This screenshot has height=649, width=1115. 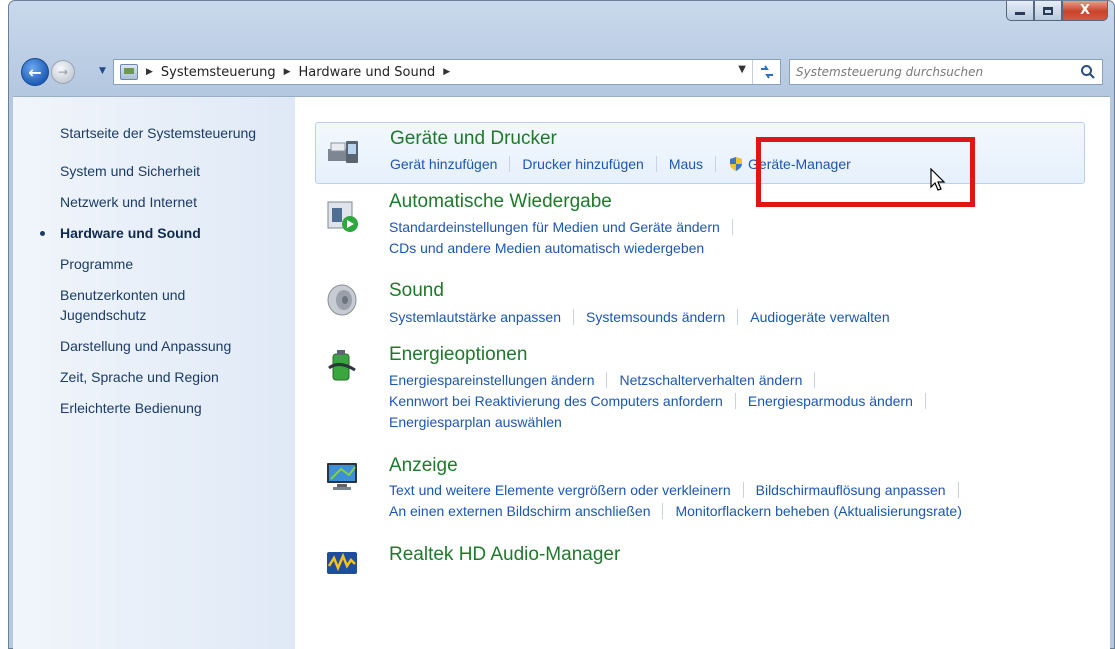 What do you see at coordinates (1020, 11) in the screenshot?
I see `minimize-button` at bounding box center [1020, 11].